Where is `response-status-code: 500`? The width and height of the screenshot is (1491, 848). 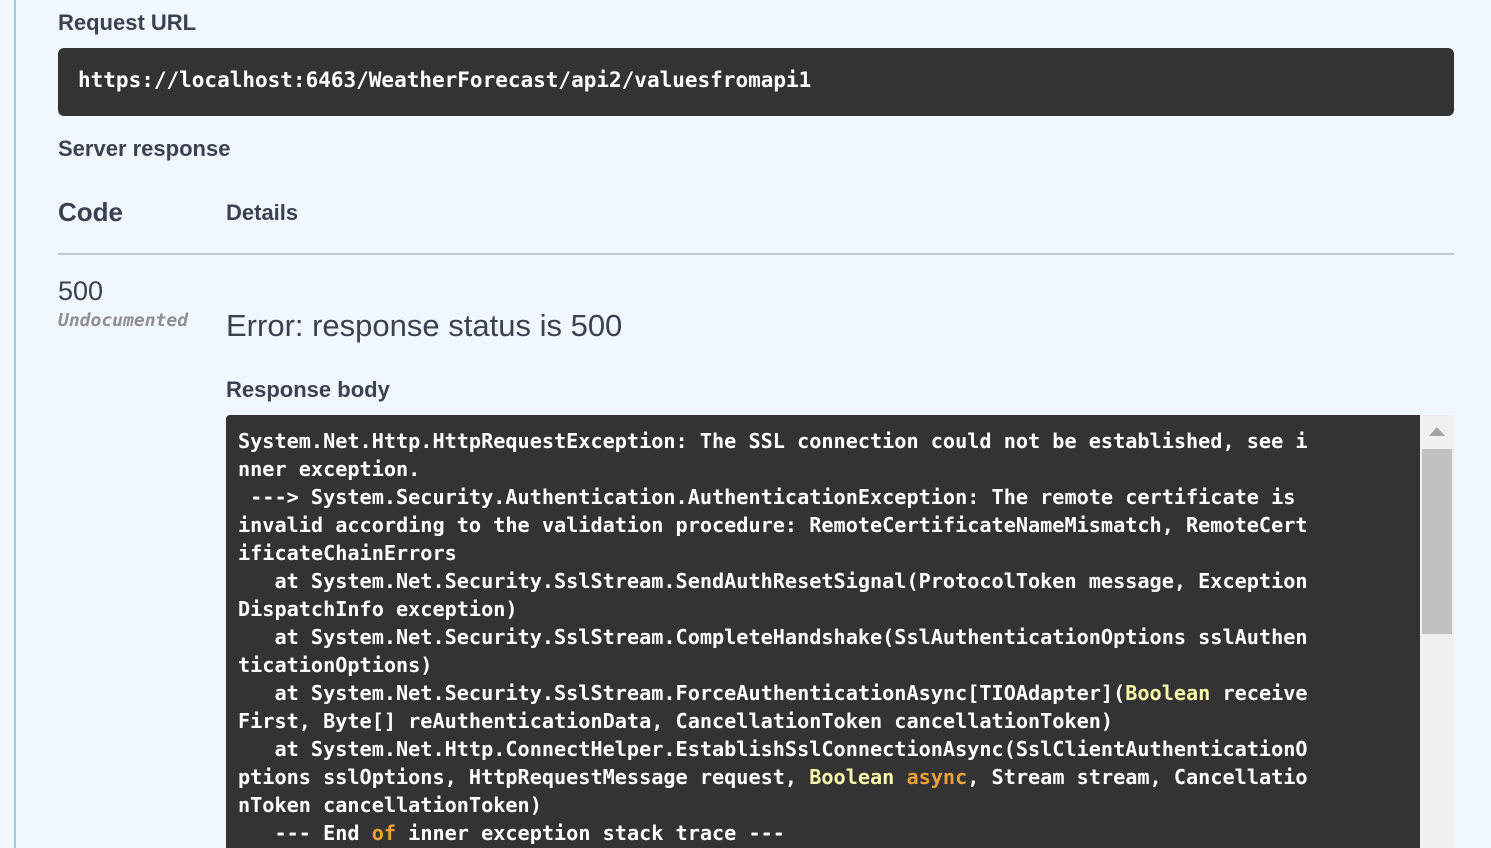 response-status-code: 500 is located at coordinates (81, 291).